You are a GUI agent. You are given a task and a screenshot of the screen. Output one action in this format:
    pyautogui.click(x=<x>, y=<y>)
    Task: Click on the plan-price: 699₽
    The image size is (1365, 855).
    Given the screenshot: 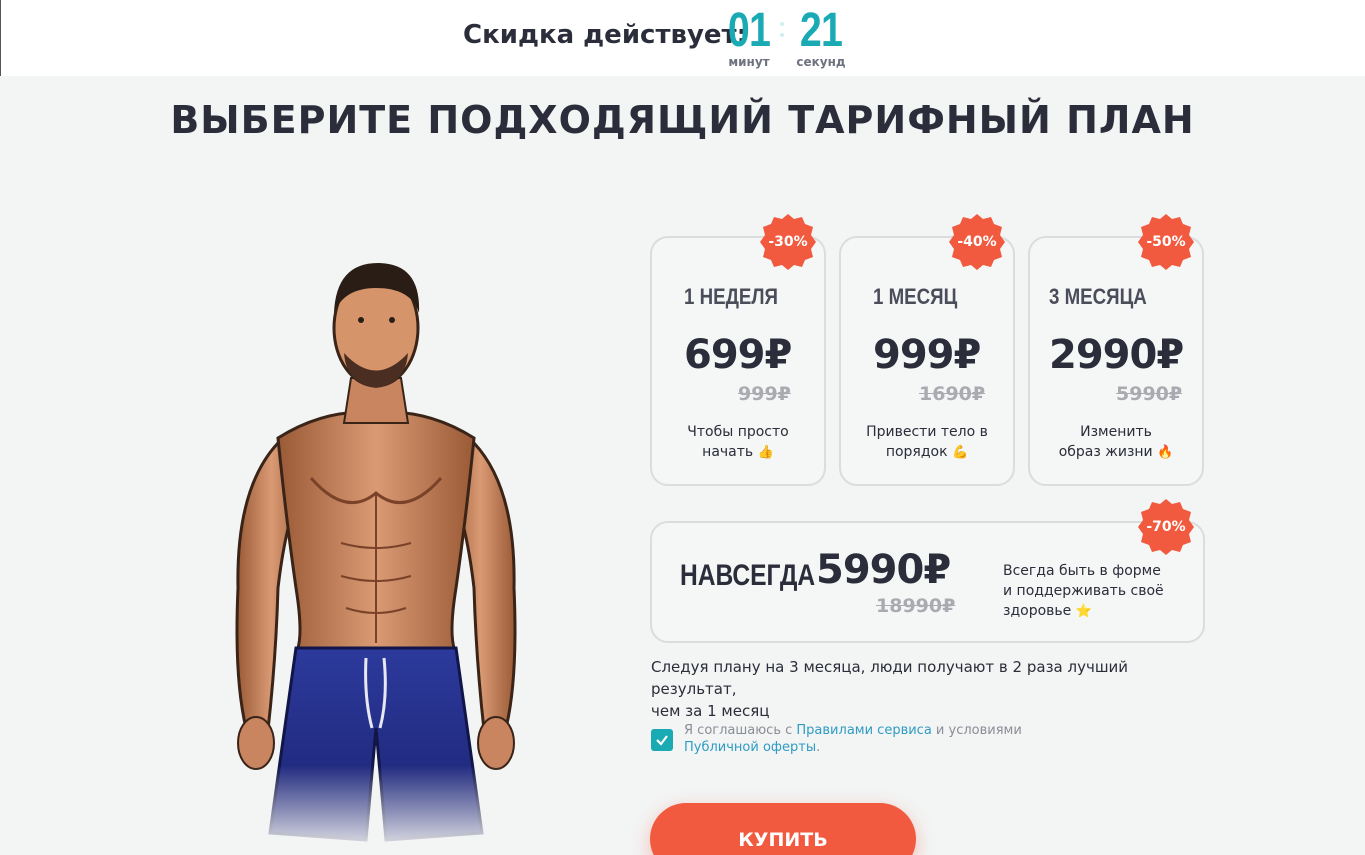 What is the action you would take?
    pyautogui.click(x=738, y=355)
    